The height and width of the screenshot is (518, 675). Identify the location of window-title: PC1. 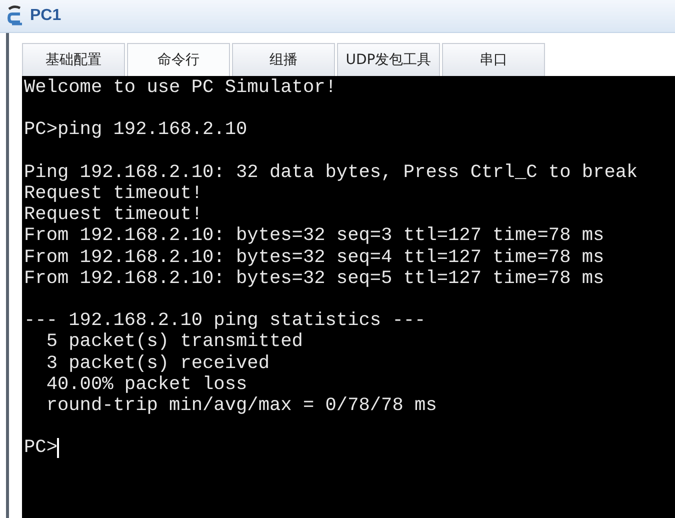
(46, 16).